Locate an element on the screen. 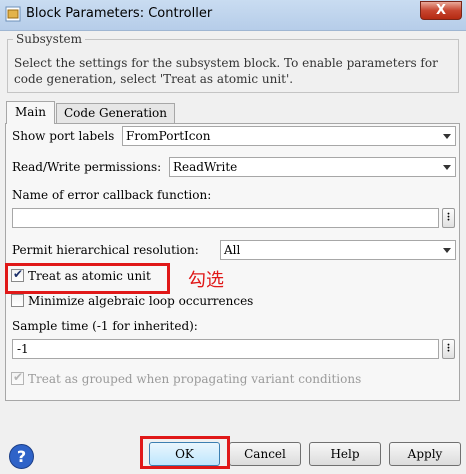 The width and height of the screenshot is (466, 474). callback-more-options-button: · · · is located at coordinates (448, 218).